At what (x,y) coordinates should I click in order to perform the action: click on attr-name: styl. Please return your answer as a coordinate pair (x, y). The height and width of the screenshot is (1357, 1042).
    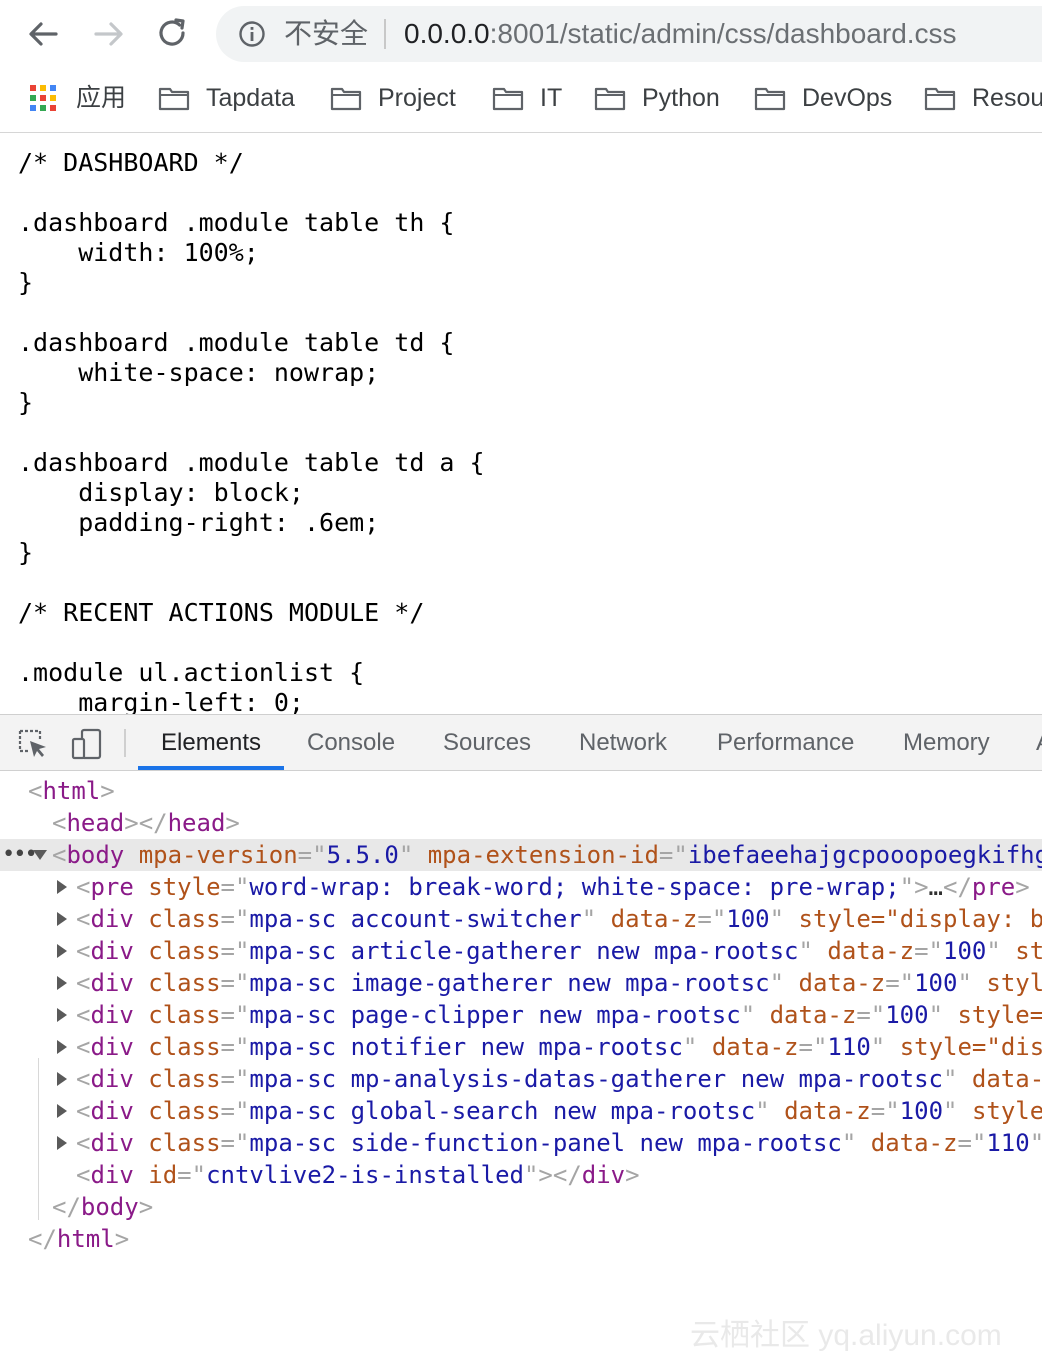
    Looking at the image, I should click on (1014, 983).